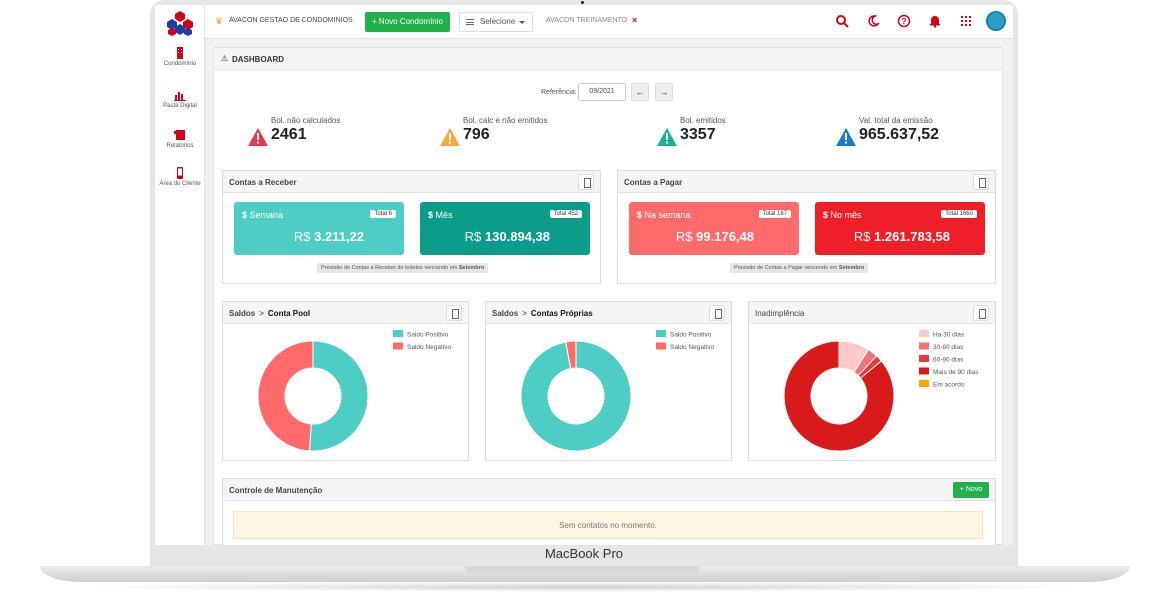  What do you see at coordinates (258, 59) in the screenshot?
I see `page-title: DASHBOARD` at bounding box center [258, 59].